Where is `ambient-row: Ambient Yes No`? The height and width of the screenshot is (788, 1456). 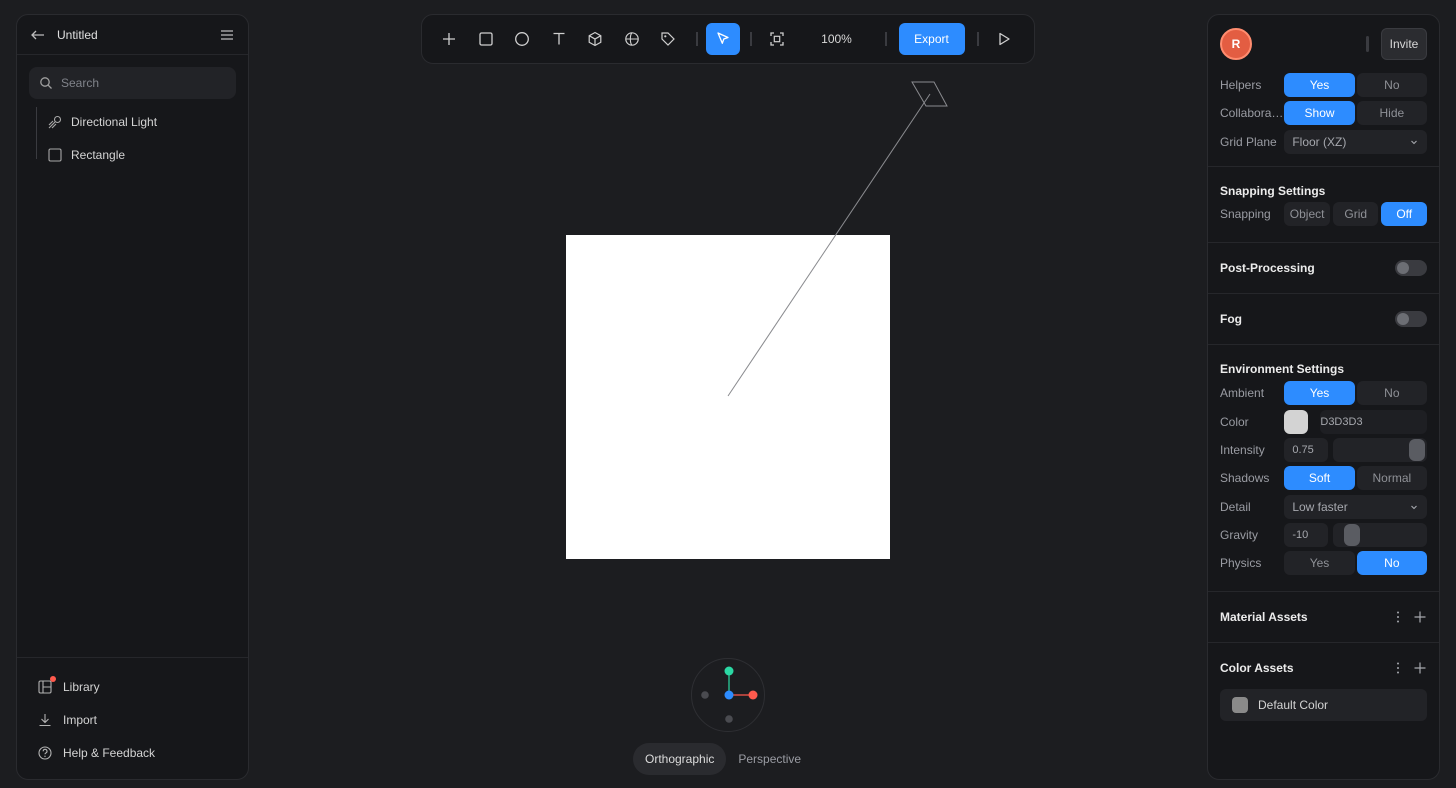
ambient-row: Ambient Yes No is located at coordinates (1323, 393).